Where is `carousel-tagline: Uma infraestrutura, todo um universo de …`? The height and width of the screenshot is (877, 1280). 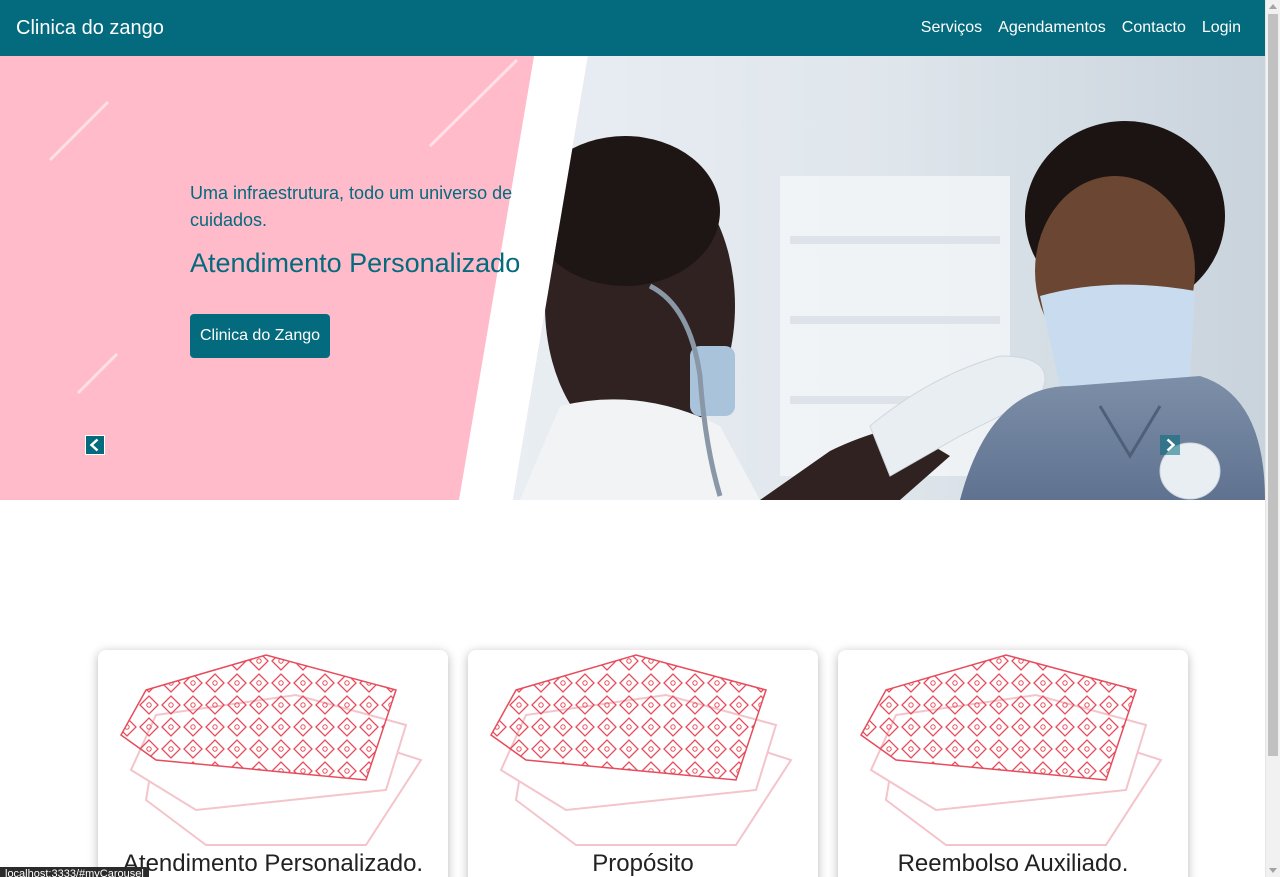 carousel-tagline: Uma infraestrutura, todo um universo de … is located at coordinates (351, 206).